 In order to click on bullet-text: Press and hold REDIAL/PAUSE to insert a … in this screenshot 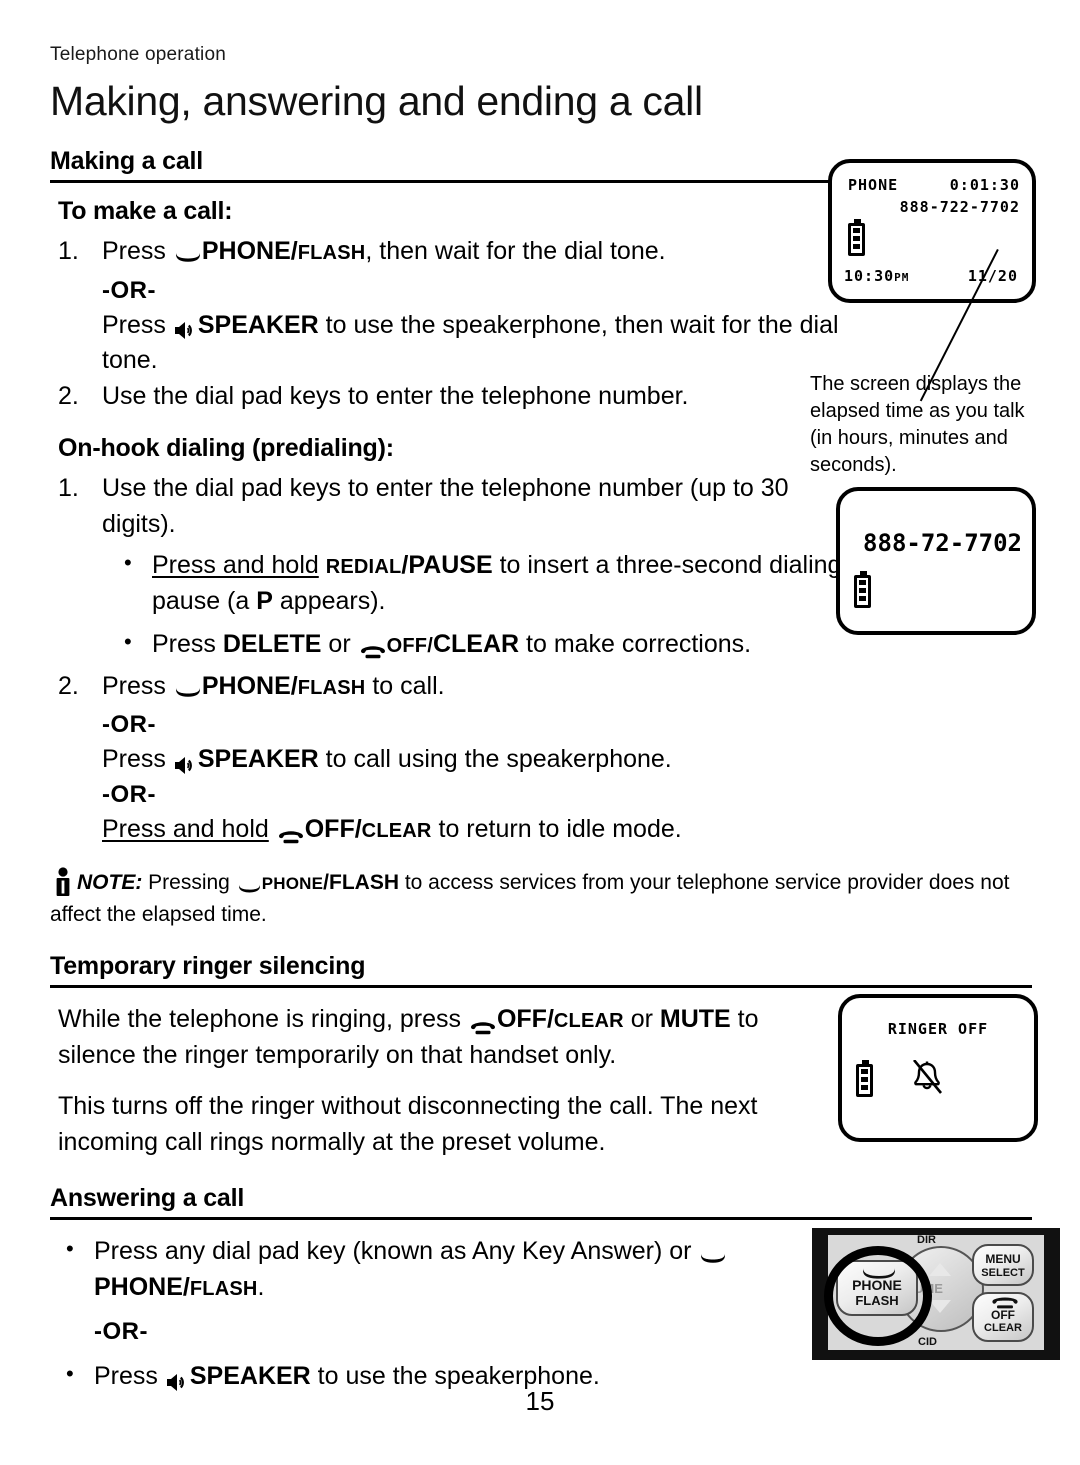, I will do `click(497, 583)`.